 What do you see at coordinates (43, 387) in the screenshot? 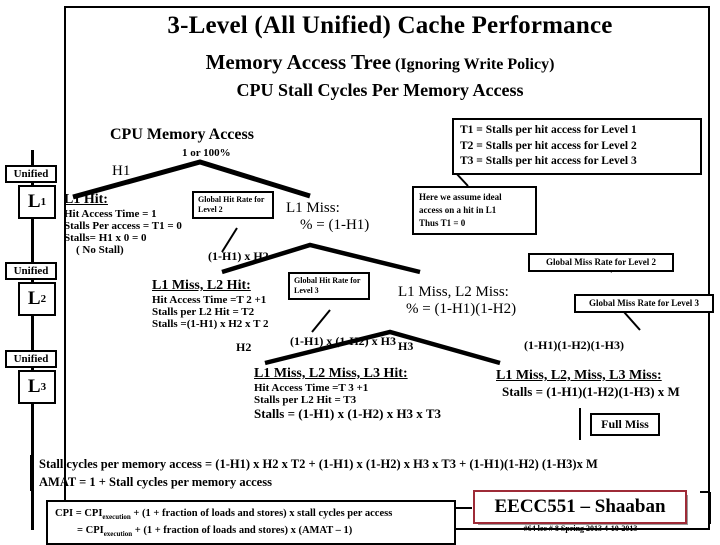
I see `cache-level-l3-sub: 3` at bounding box center [43, 387].